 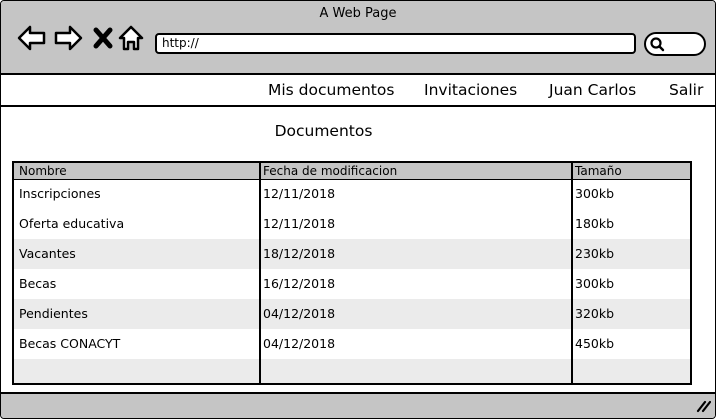 I want to click on cell-nombre: Becas, so click(x=38, y=283).